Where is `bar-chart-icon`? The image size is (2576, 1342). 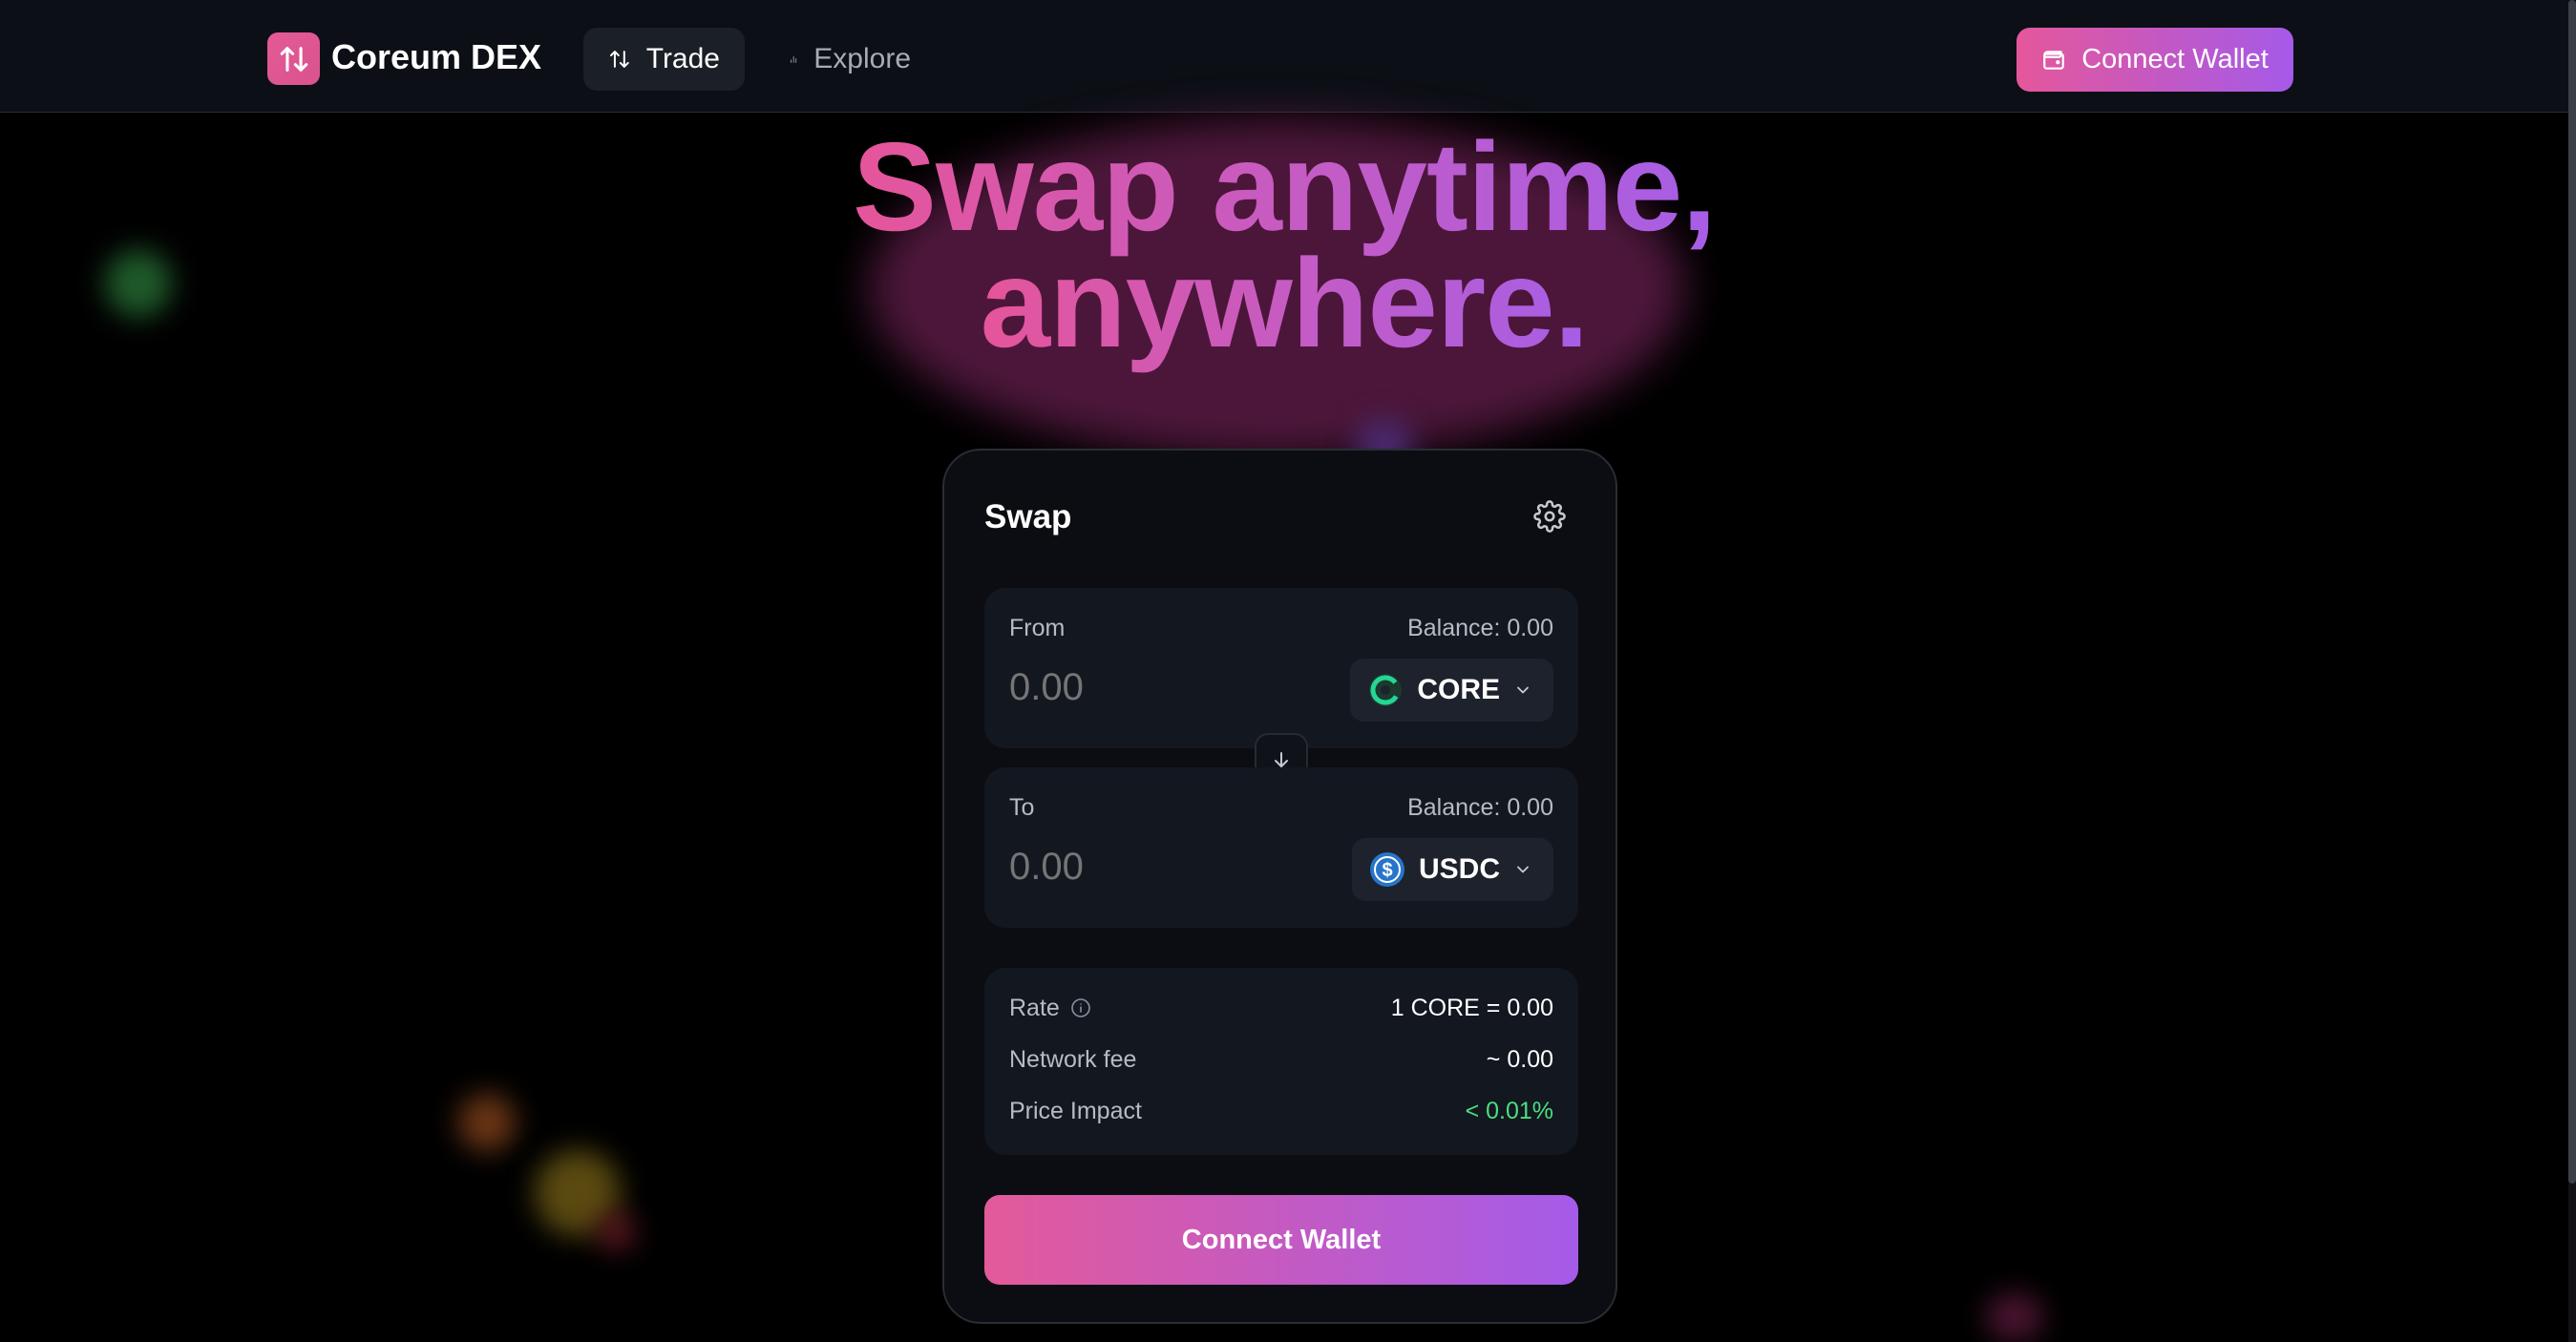
bar-chart-icon is located at coordinates (794, 59).